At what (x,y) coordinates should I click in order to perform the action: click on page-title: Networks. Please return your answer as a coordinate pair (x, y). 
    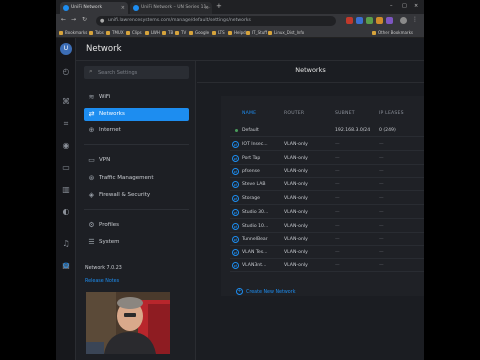
    Looking at the image, I should click on (310, 70).